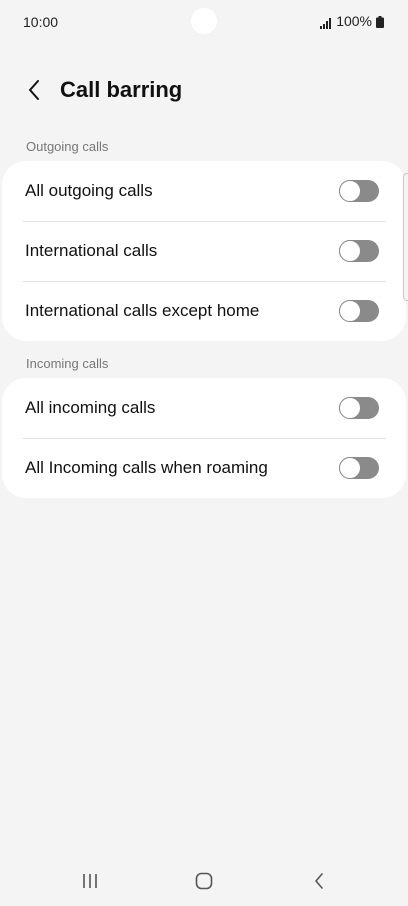 Image resolution: width=408 pixels, height=906 pixels. I want to click on recent-apps-button, so click(90, 881).